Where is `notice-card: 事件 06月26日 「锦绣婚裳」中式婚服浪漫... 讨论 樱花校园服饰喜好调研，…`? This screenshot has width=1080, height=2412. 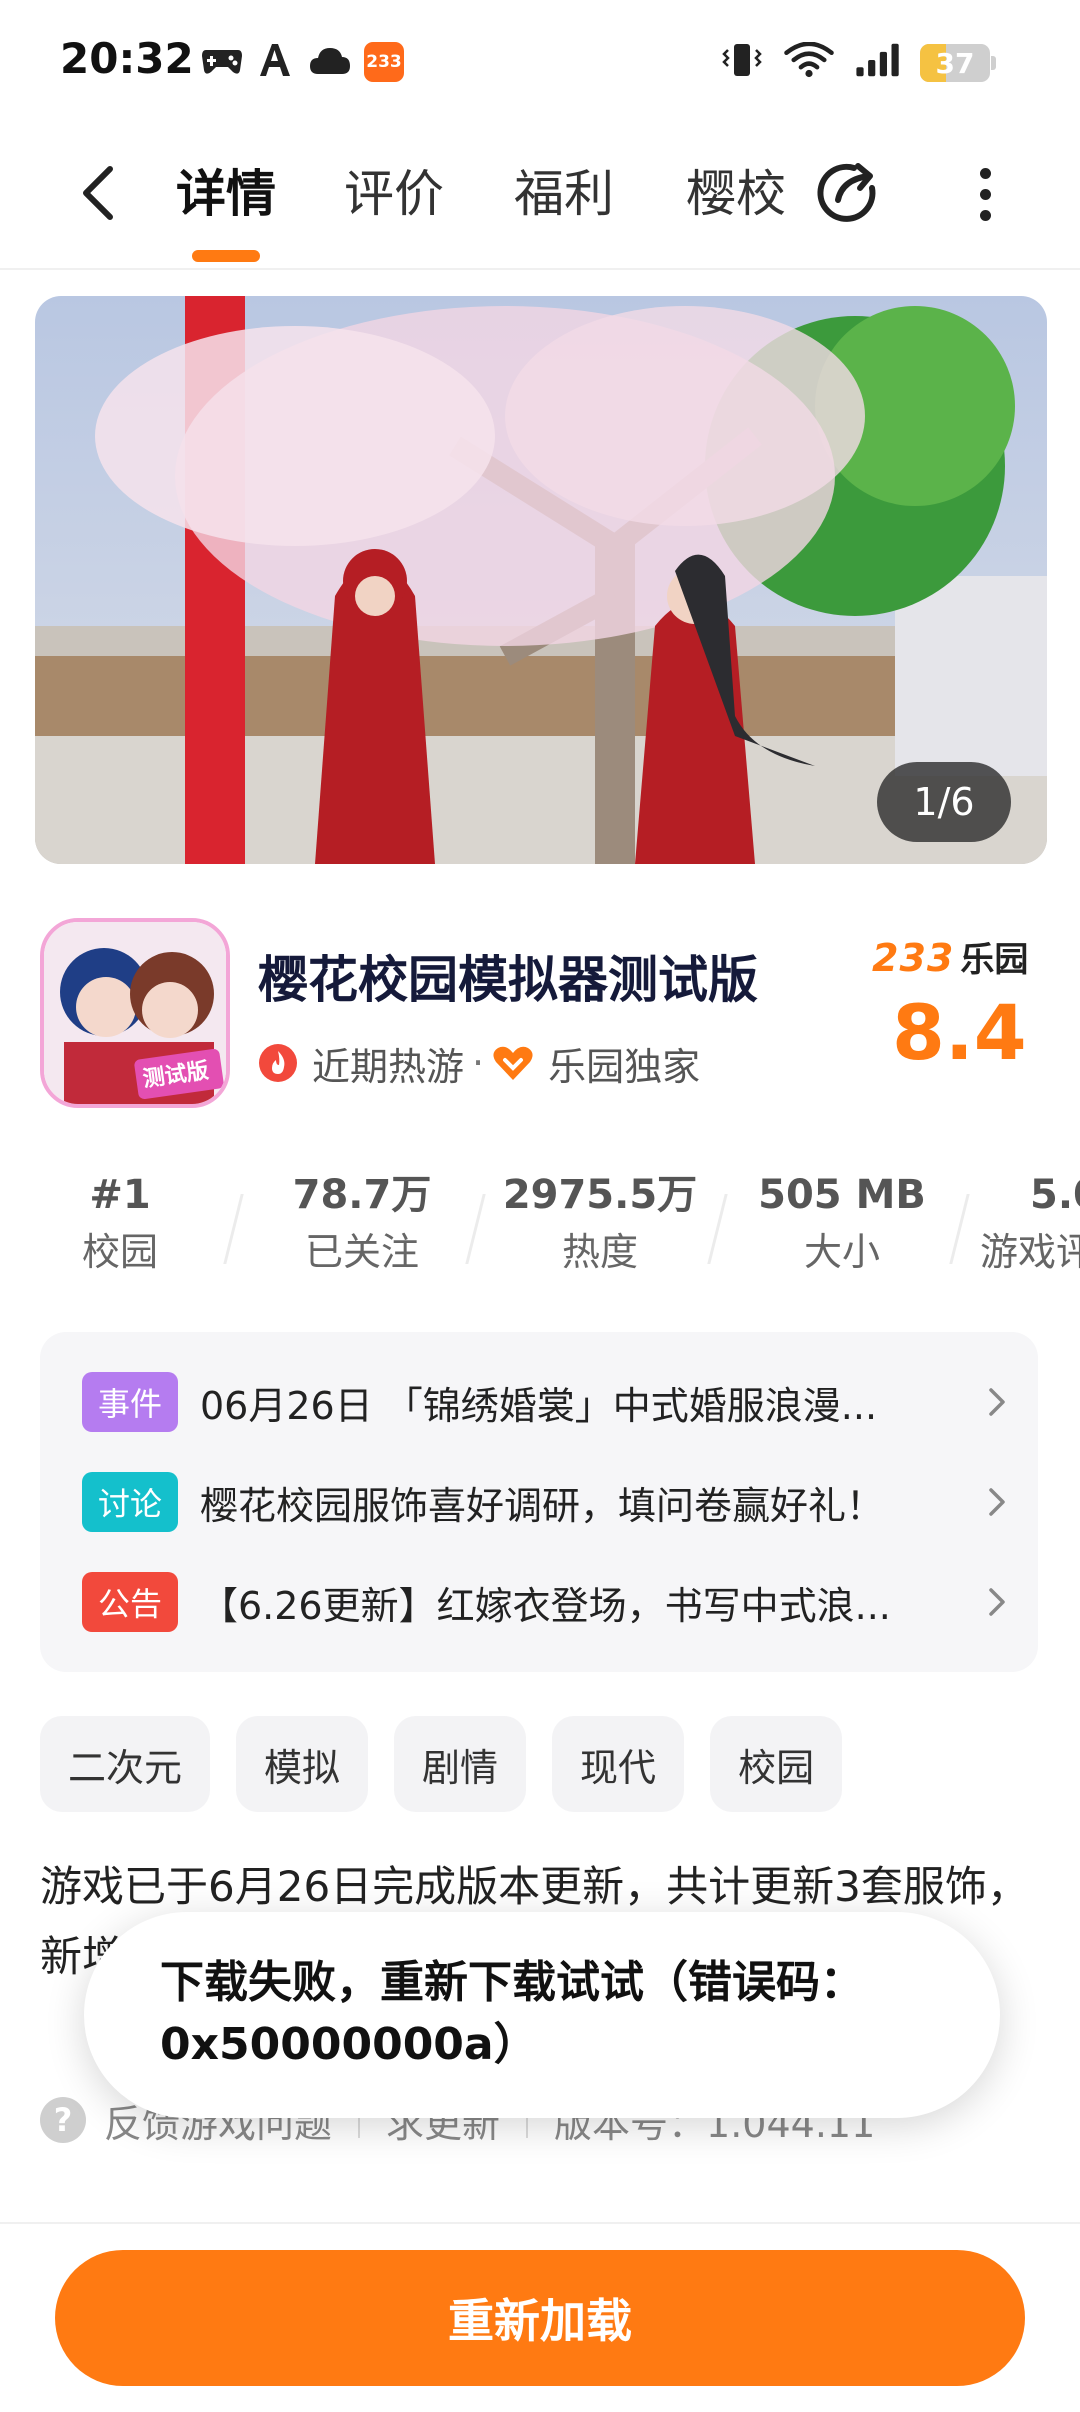
notice-card: 事件 06月26日 「锦绣婚裳」中式婚服浪漫... 讨论 樱花校园服饰喜好调研，… is located at coordinates (539, 1502).